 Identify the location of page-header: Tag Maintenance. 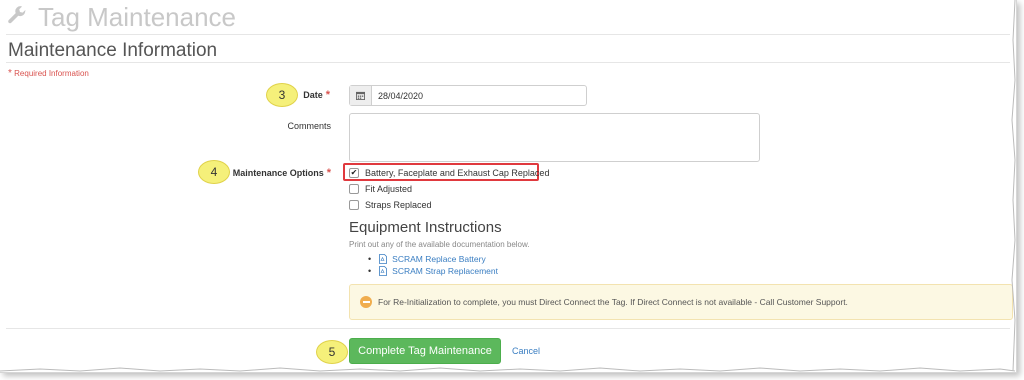
(121, 17).